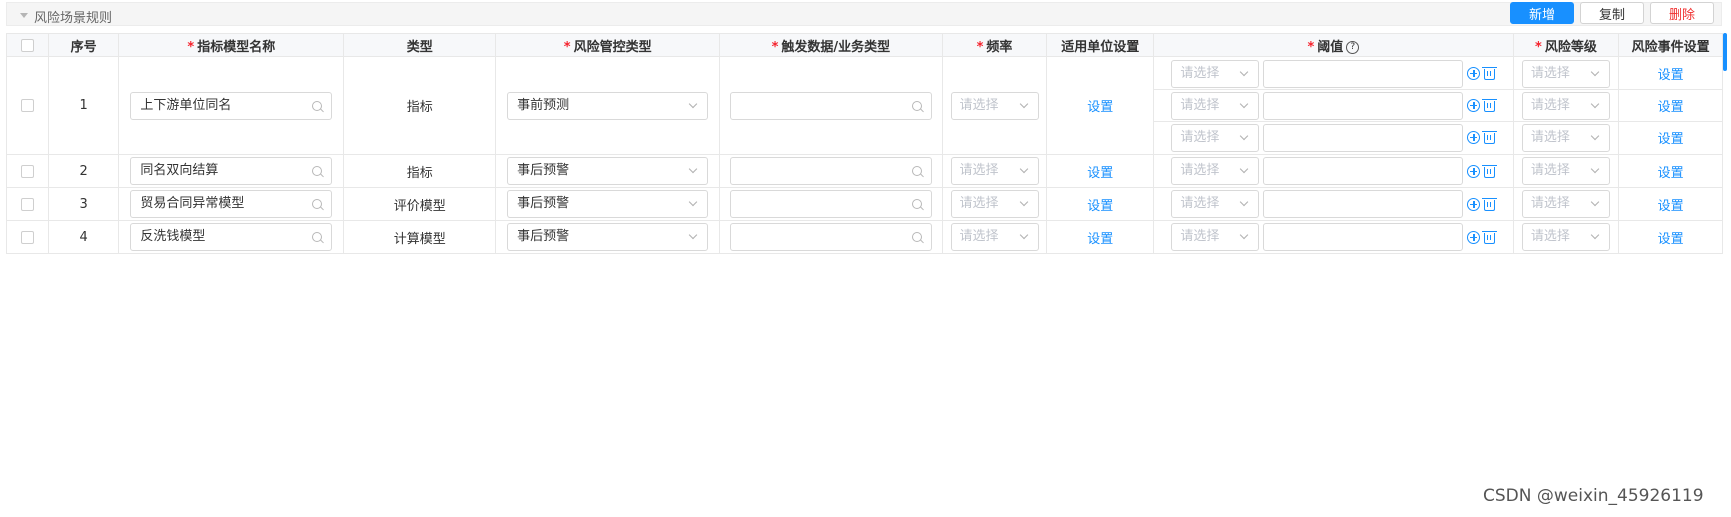 Image resolution: width=1731 pixels, height=517 pixels. I want to click on help-icon: ?, so click(1353, 47).